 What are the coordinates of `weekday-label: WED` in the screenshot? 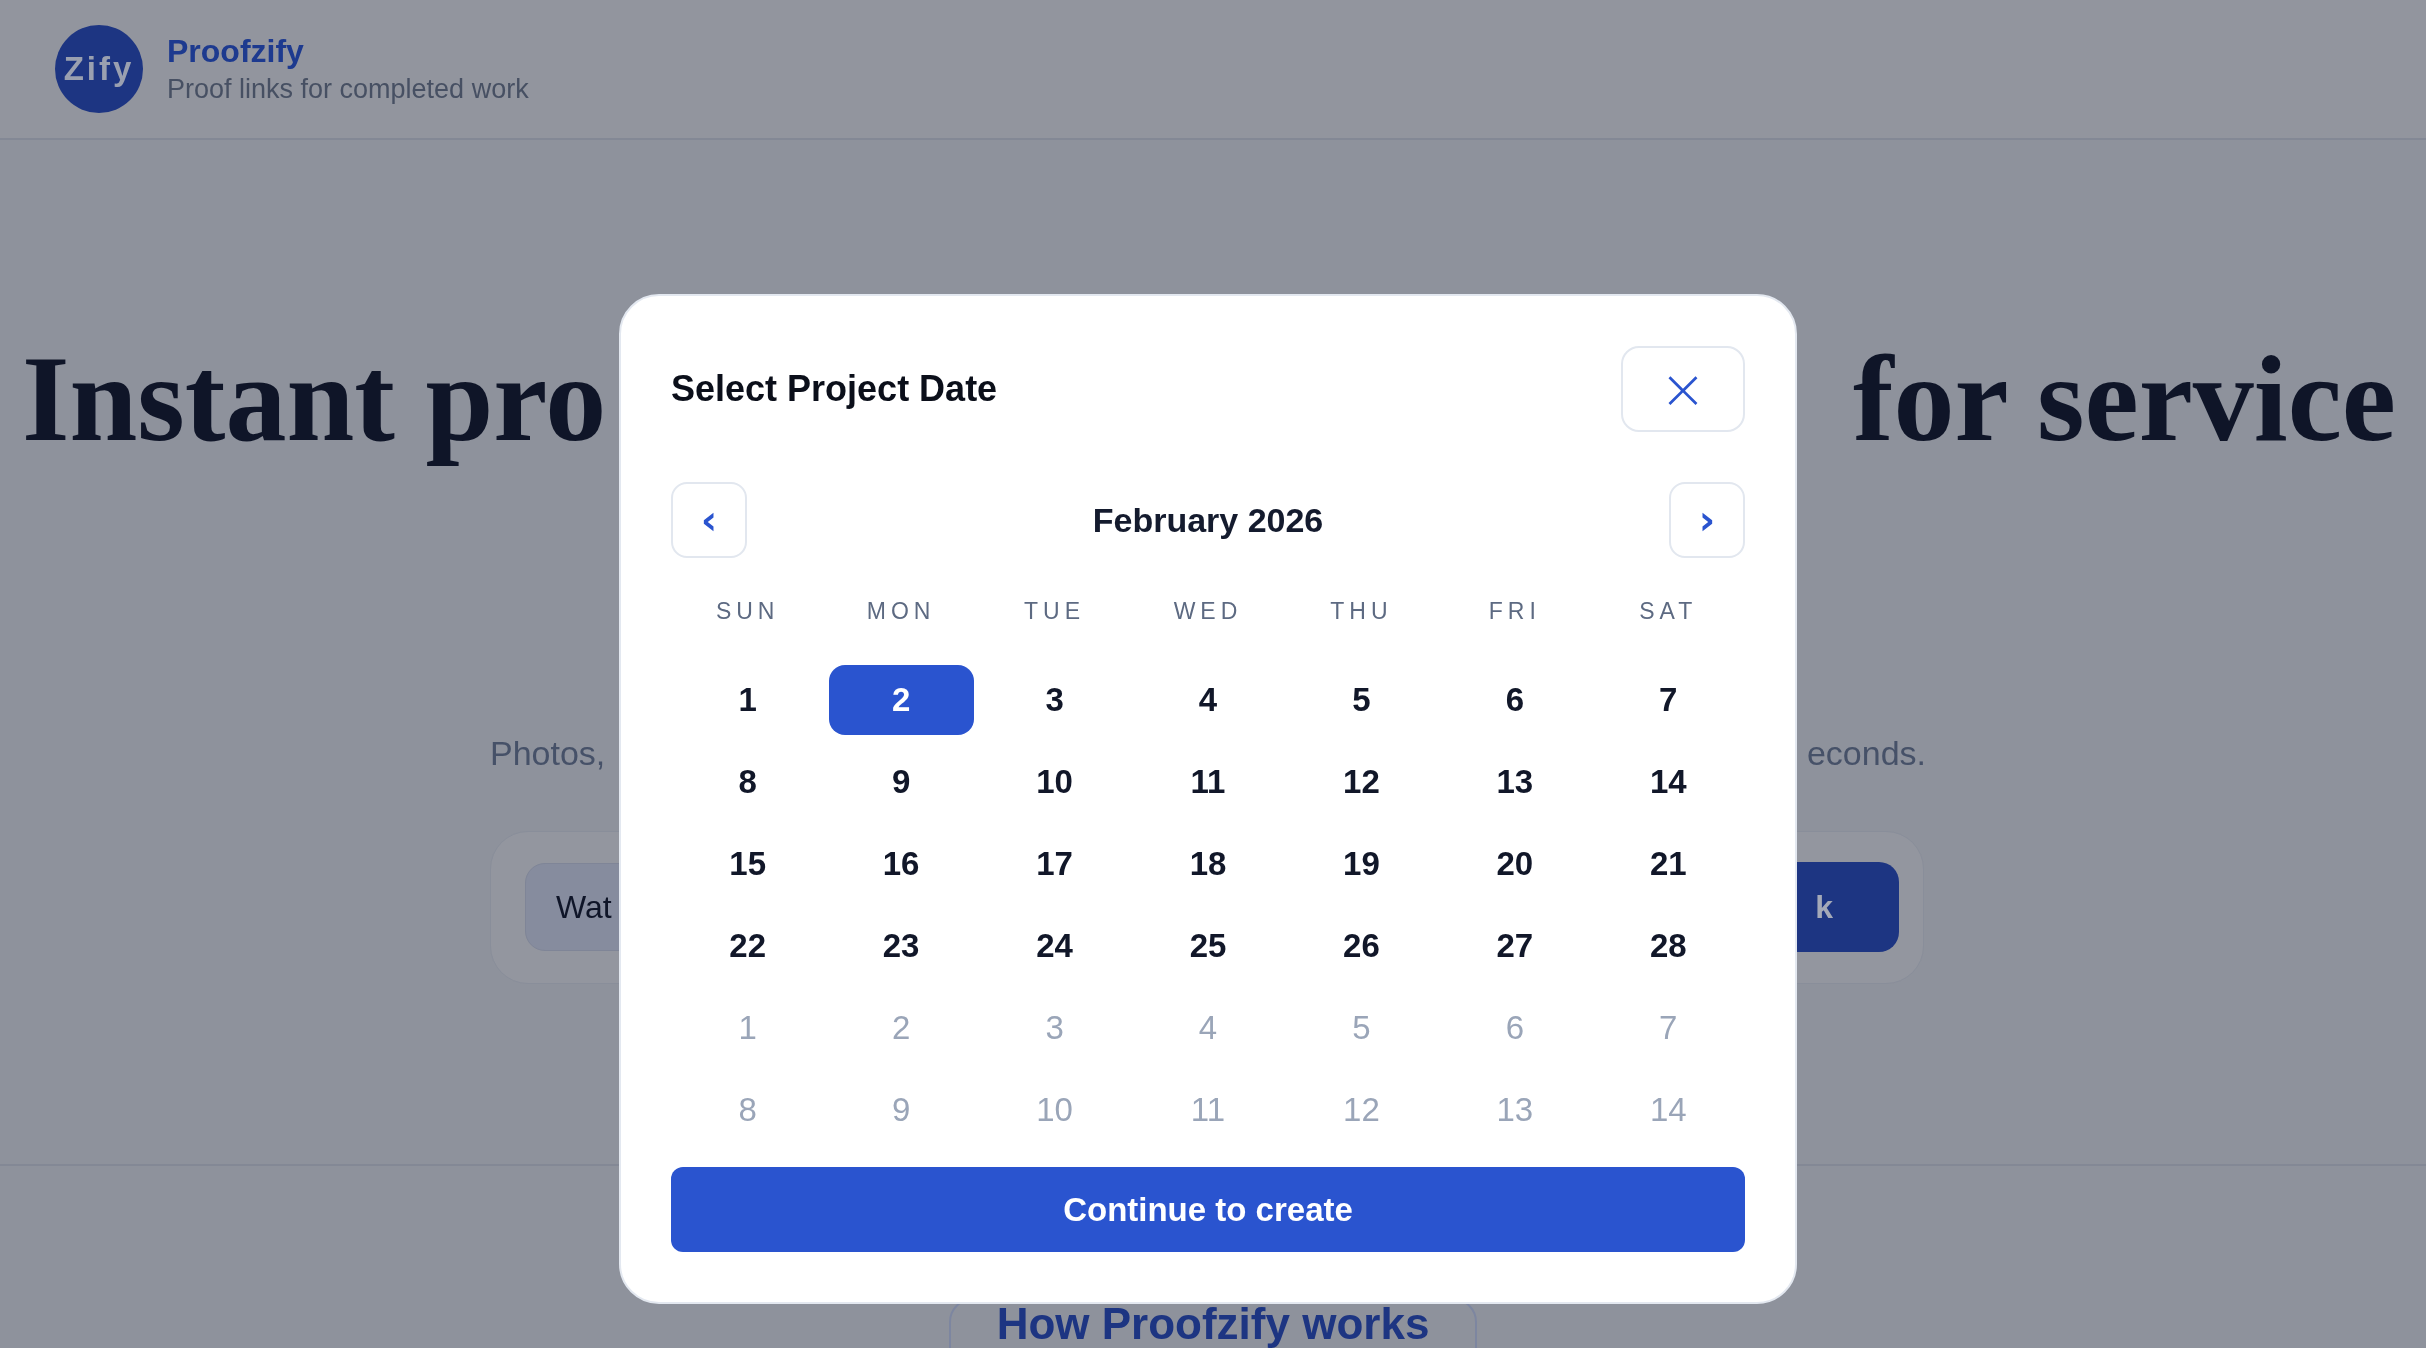 It's located at (1208, 611).